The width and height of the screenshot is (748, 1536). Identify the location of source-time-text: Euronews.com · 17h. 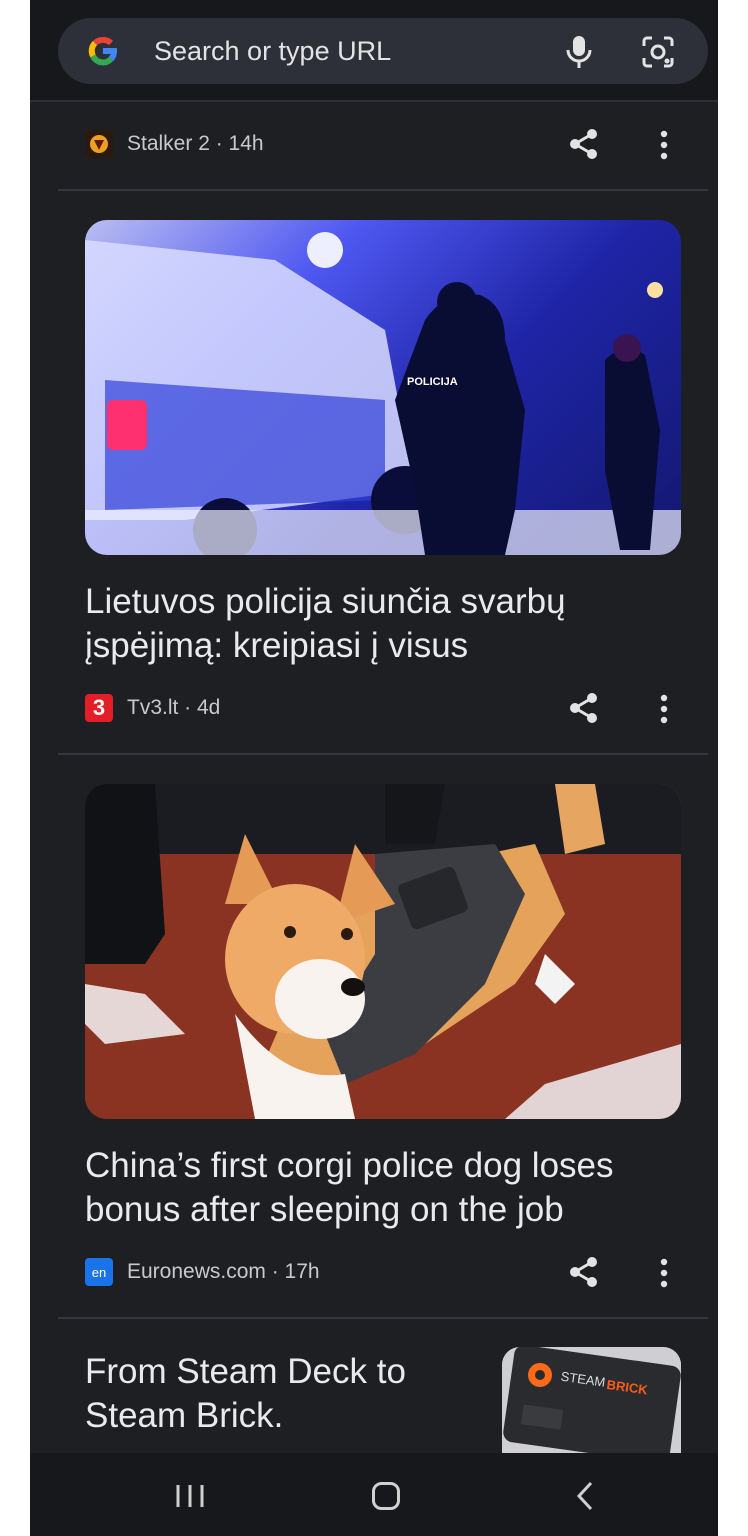
(223, 1271).